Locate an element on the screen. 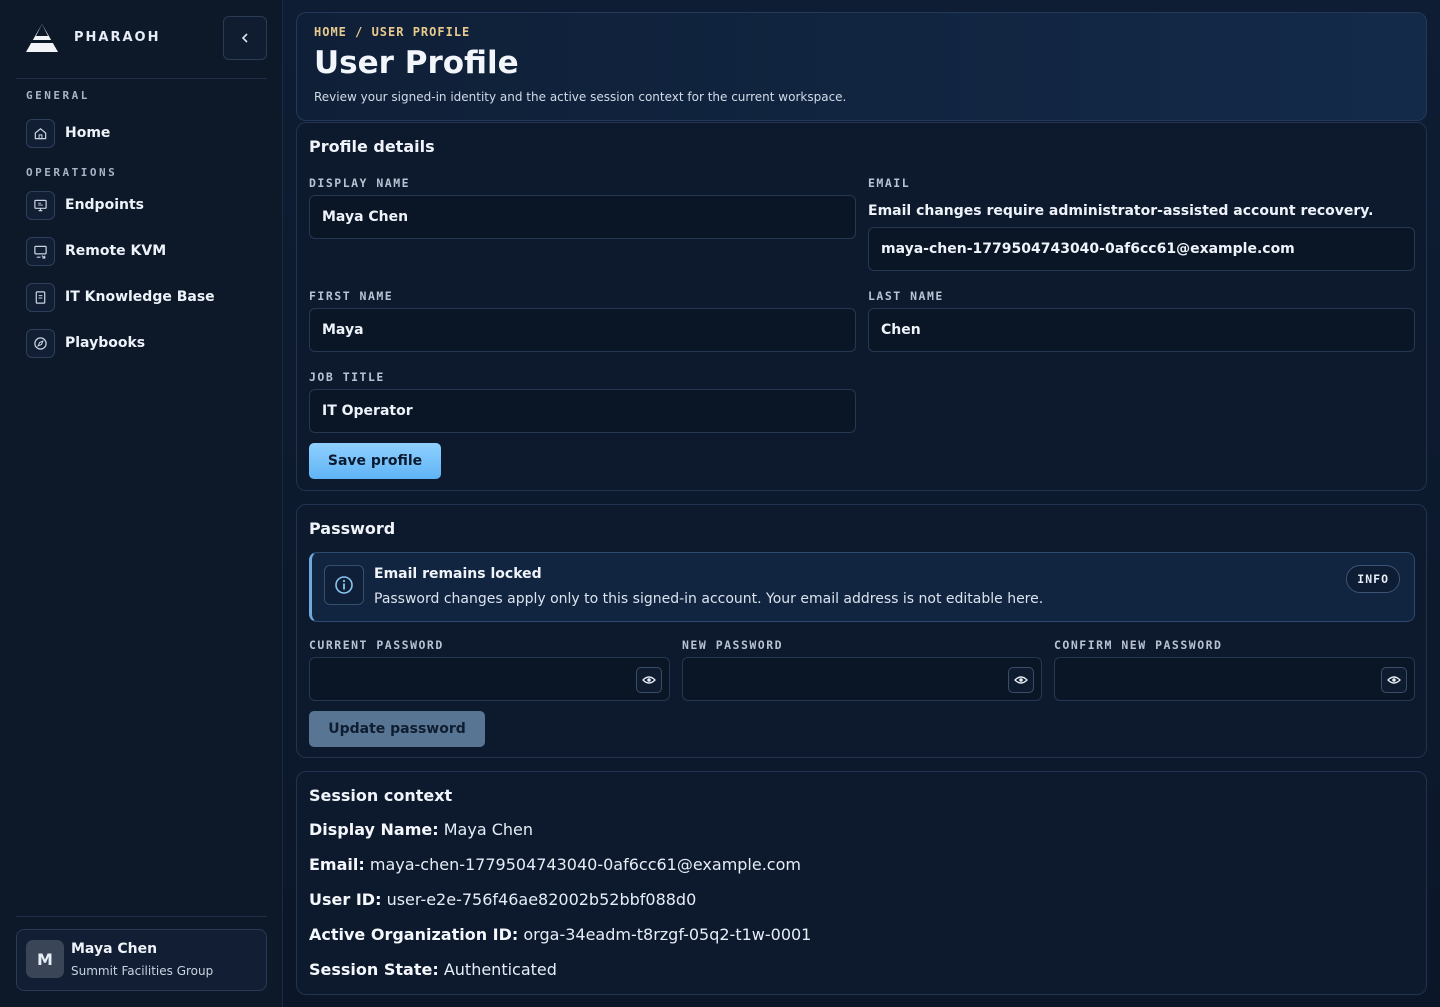 This screenshot has width=1440, height=1007. avatar: M is located at coordinates (45, 959).